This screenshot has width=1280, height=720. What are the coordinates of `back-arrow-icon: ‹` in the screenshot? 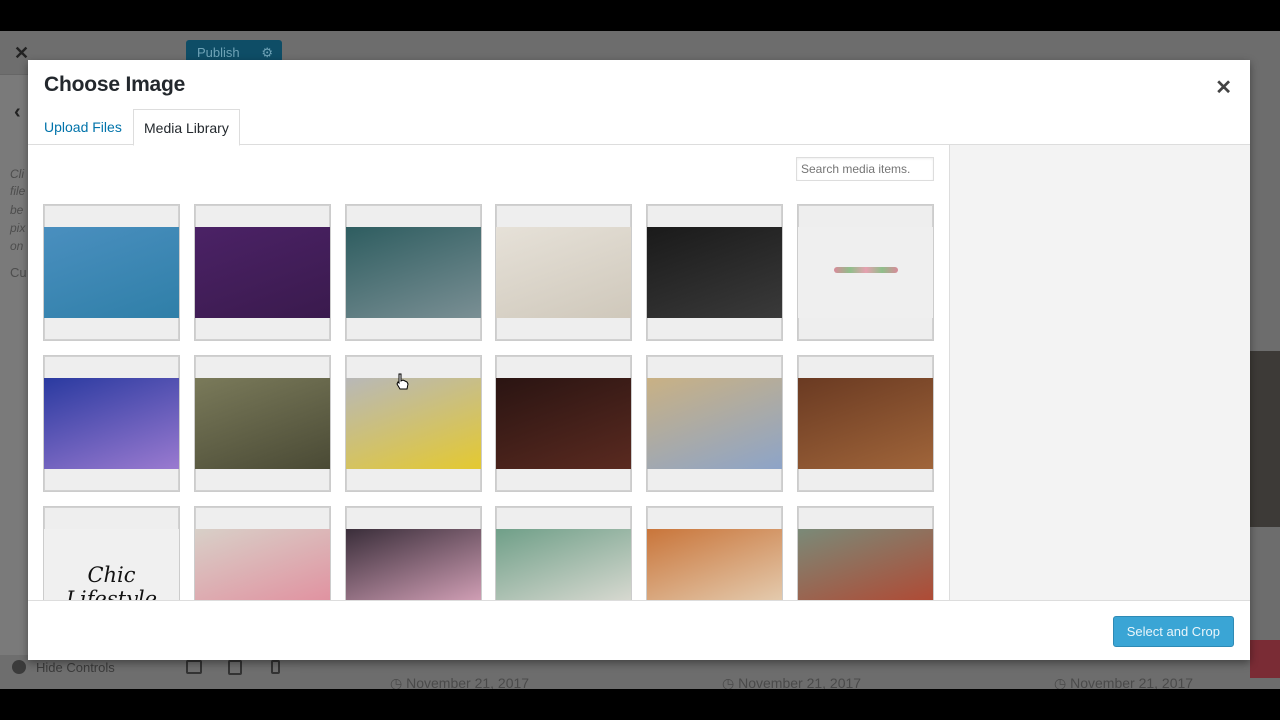 It's located at (17, 112).